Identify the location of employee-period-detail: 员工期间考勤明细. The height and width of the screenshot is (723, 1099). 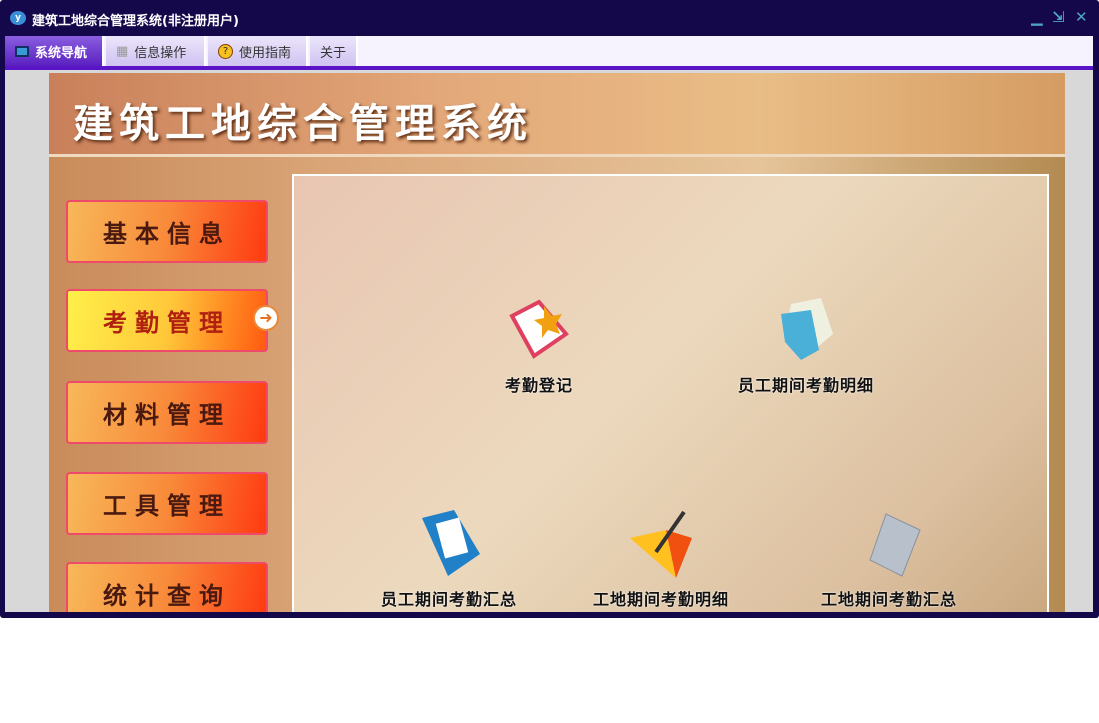
(806, 345).